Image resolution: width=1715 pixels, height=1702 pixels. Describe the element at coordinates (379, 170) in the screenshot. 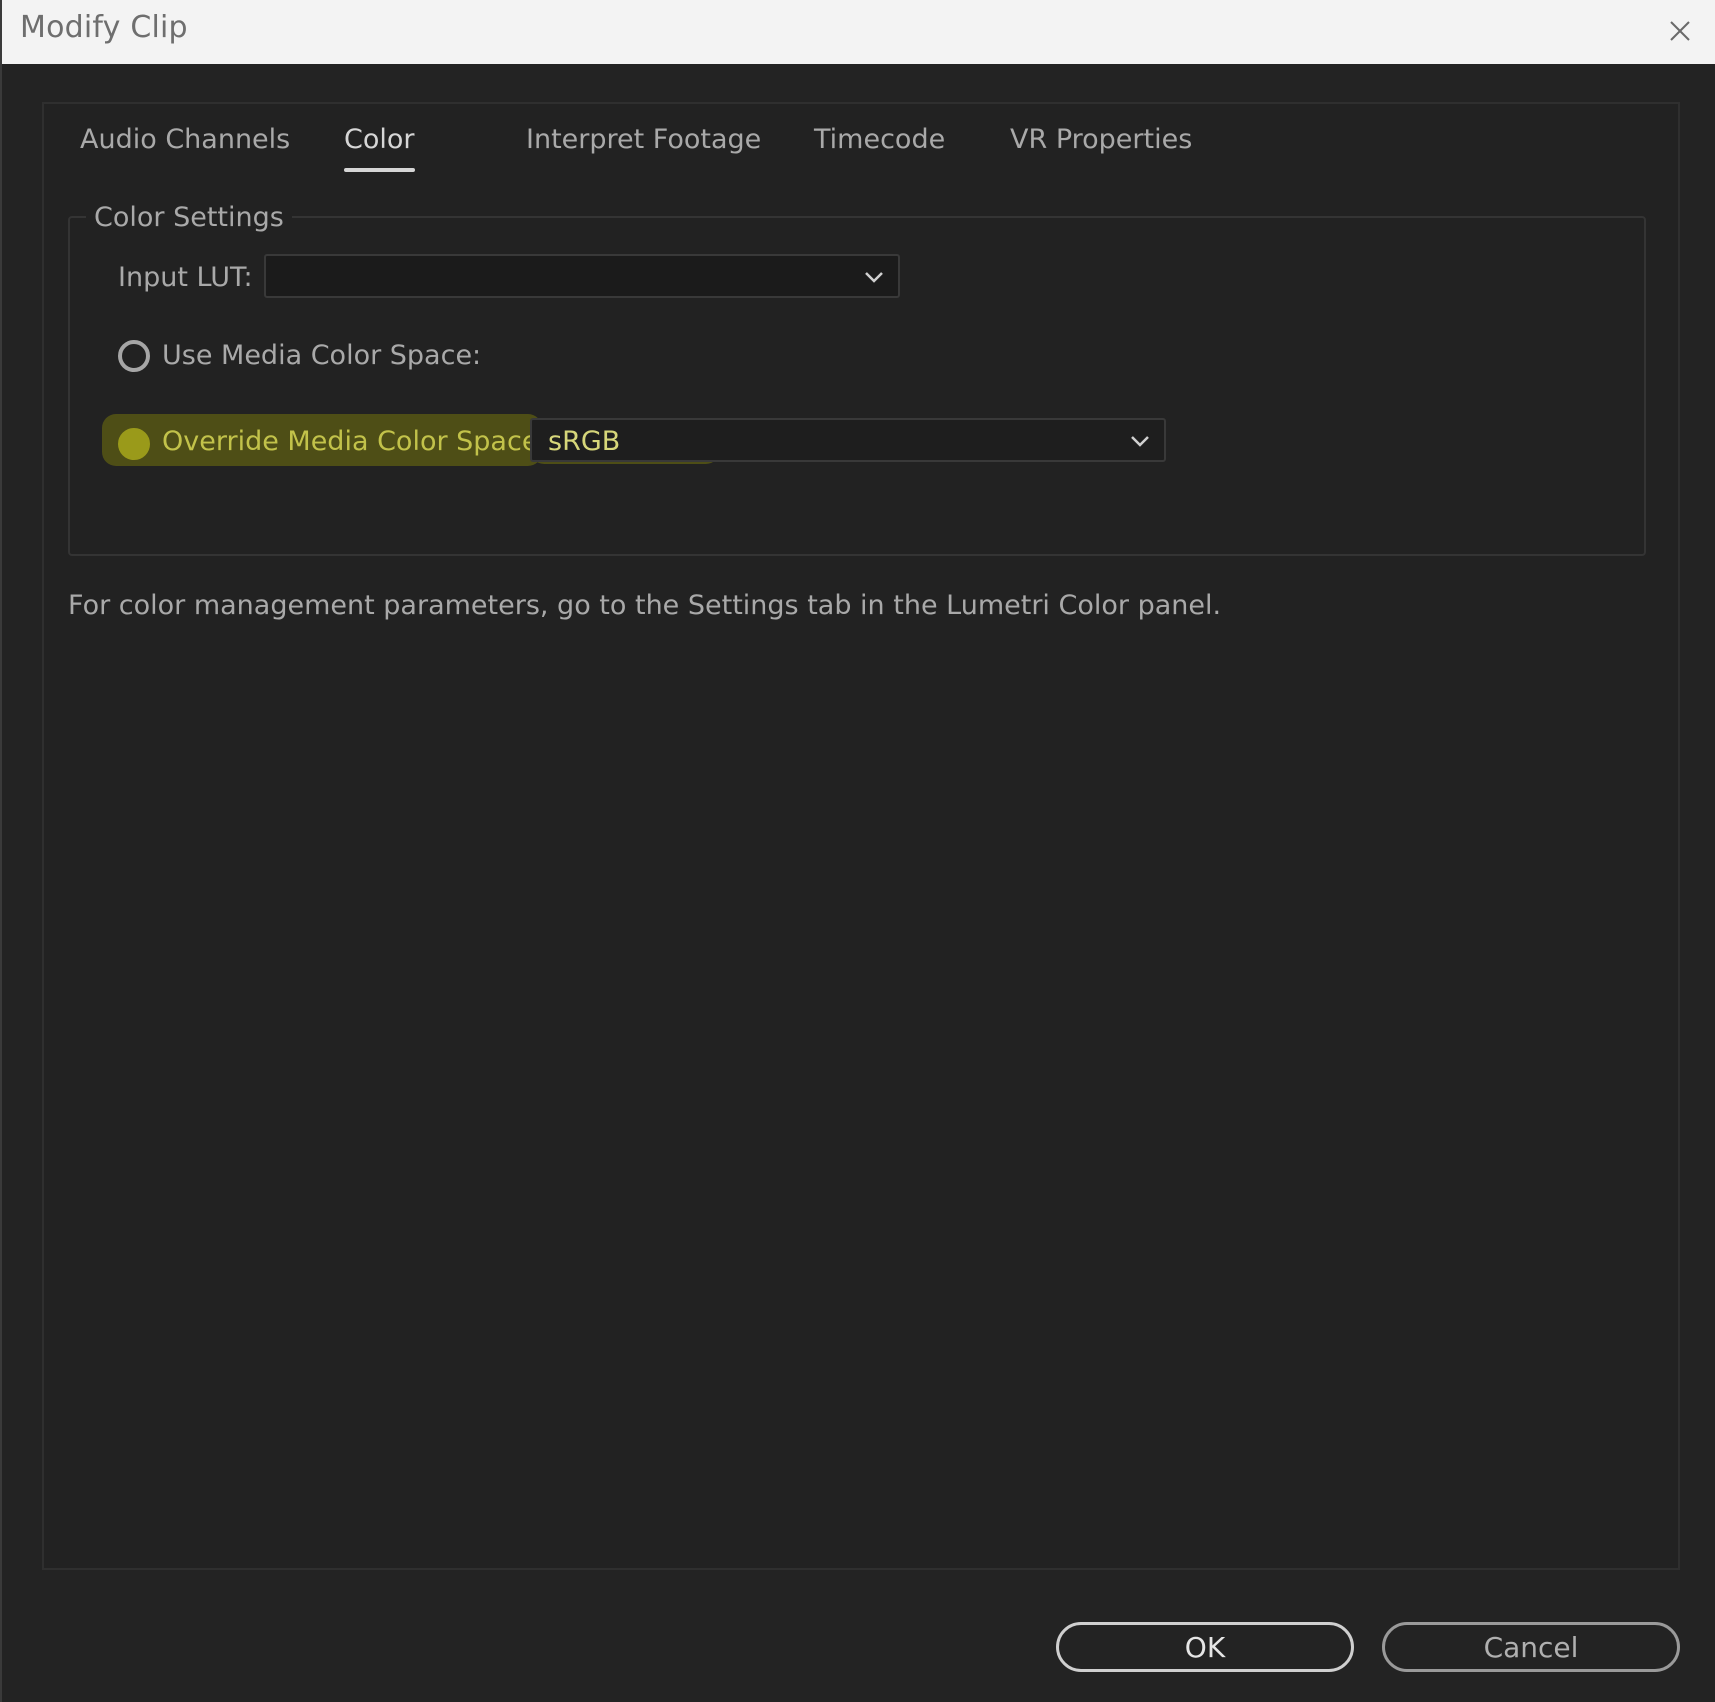

I see `active-tab-indicator` at that location.